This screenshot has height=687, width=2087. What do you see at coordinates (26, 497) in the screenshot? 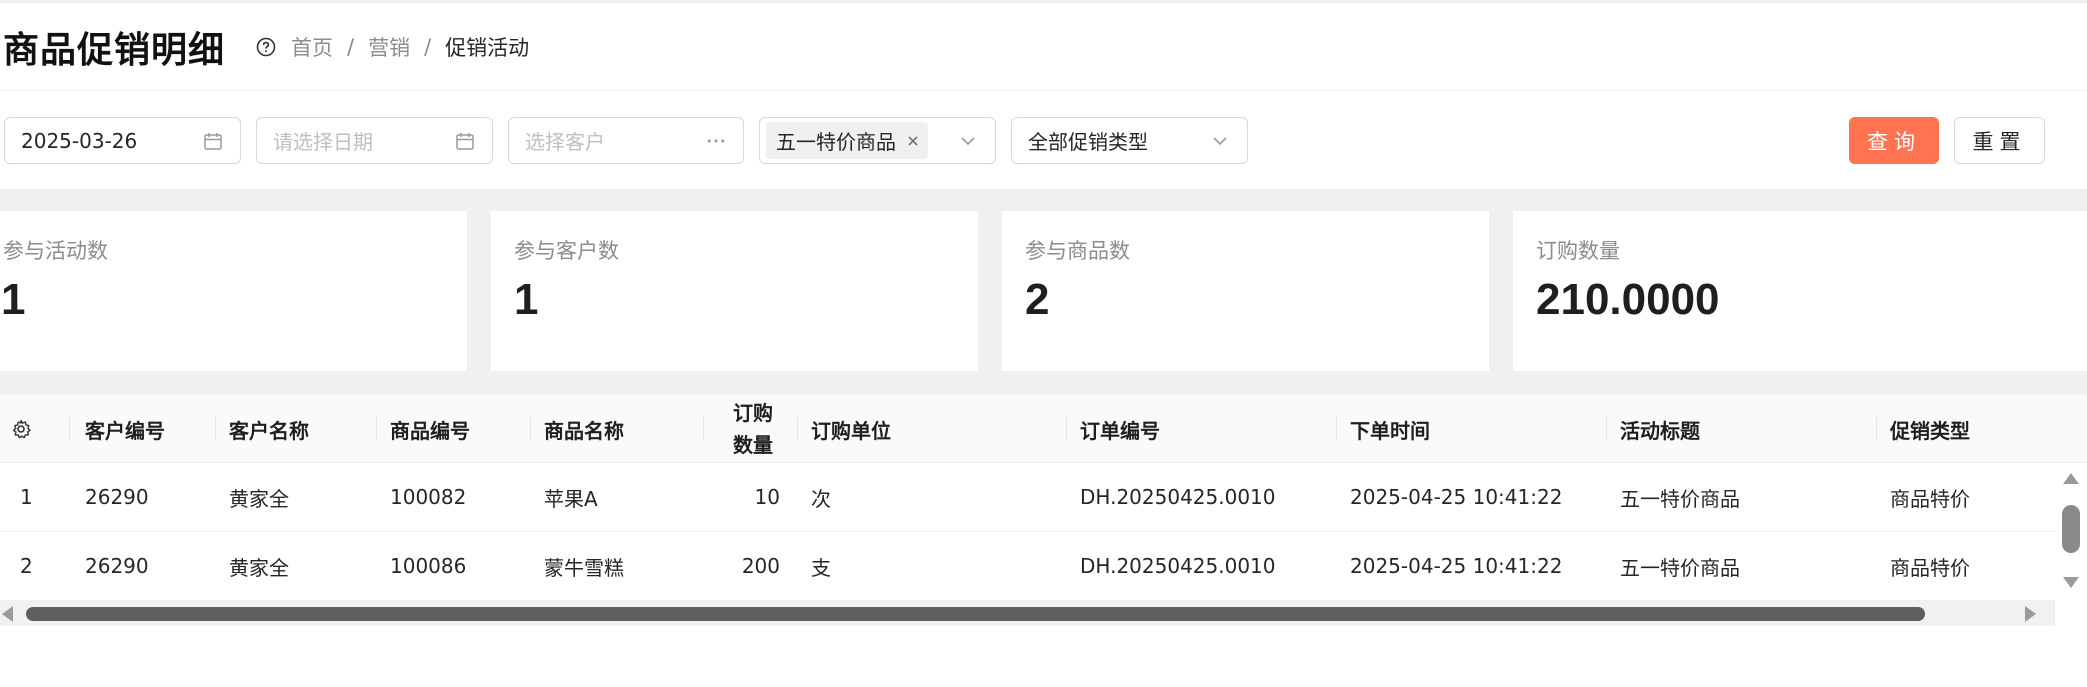
I see `row-index: 1` at bounding box center [26, 497].